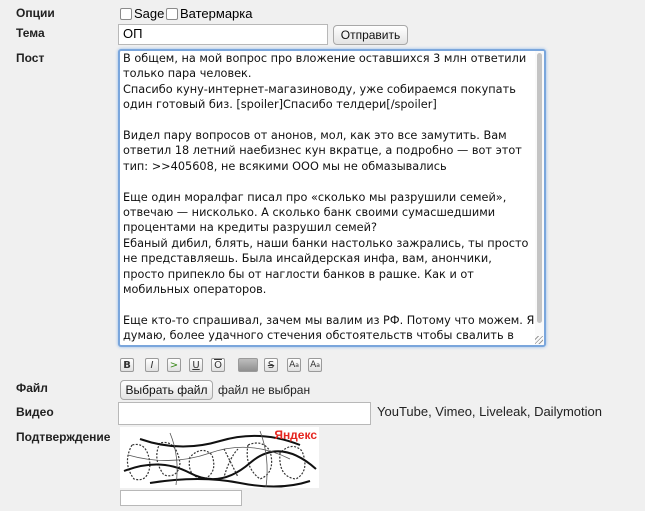 This screenshot has width=645, height=511. What do you see at coordinates (489, 411) in the screenshot?
I see `video-hint: YouTube, Vimeo, Liveleak, Dailymotion` at bounding box center [489, 411].